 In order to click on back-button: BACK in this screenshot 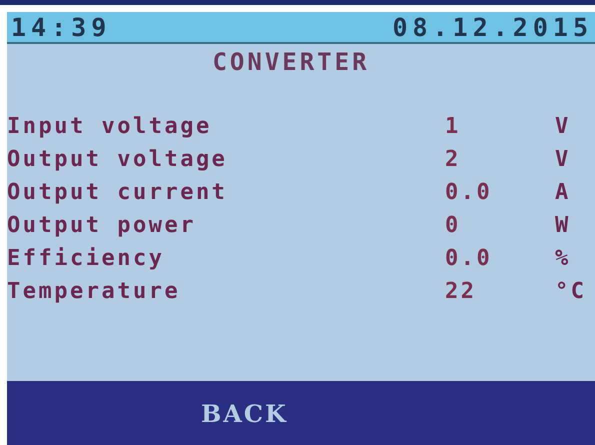, I will do `click(244, 413)`.